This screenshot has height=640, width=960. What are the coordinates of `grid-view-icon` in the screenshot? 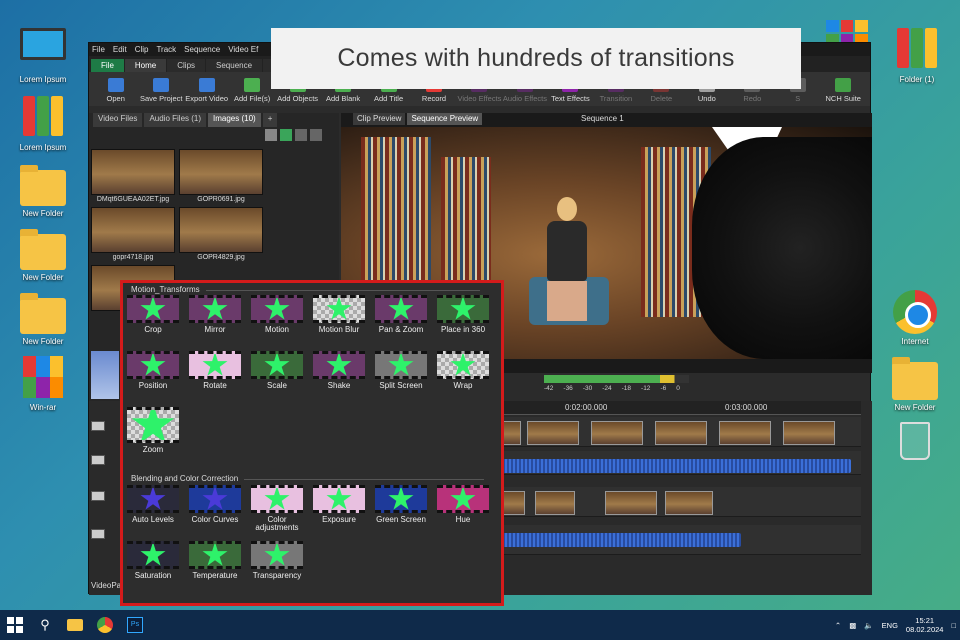 It's located at (316, 135).